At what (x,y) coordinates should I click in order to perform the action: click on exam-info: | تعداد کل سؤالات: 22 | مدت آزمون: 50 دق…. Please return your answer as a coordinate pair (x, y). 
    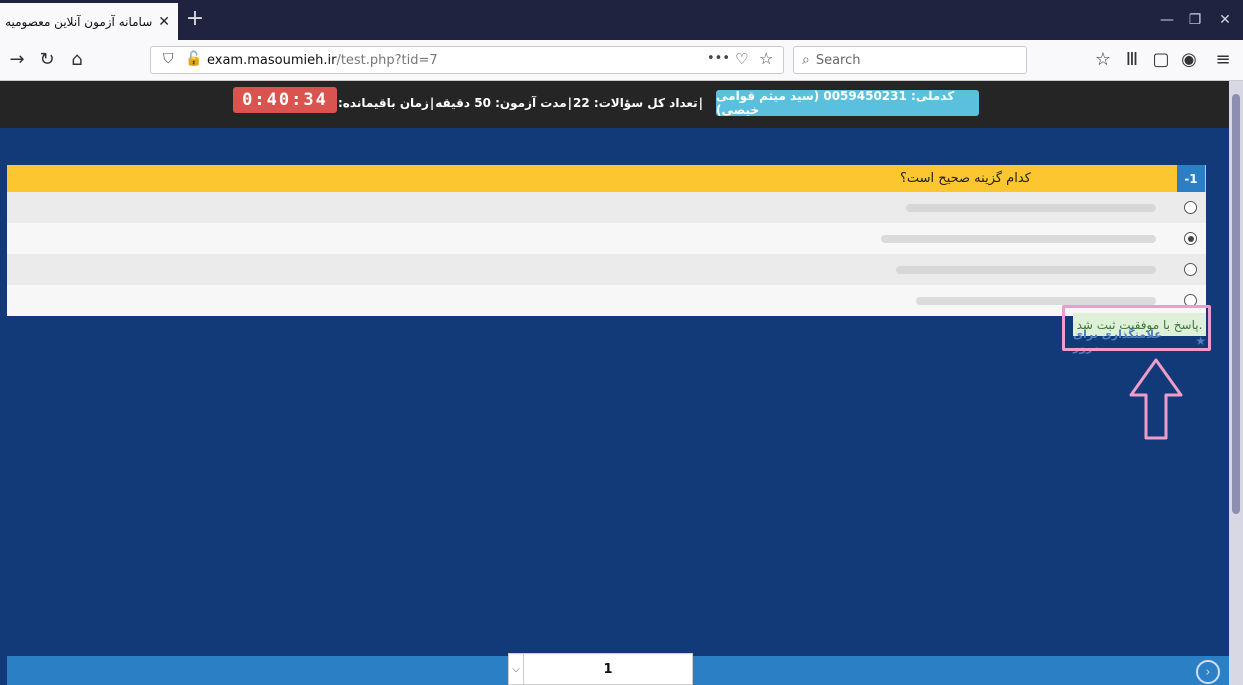
    Looking at the image, I should click on (520, 103).